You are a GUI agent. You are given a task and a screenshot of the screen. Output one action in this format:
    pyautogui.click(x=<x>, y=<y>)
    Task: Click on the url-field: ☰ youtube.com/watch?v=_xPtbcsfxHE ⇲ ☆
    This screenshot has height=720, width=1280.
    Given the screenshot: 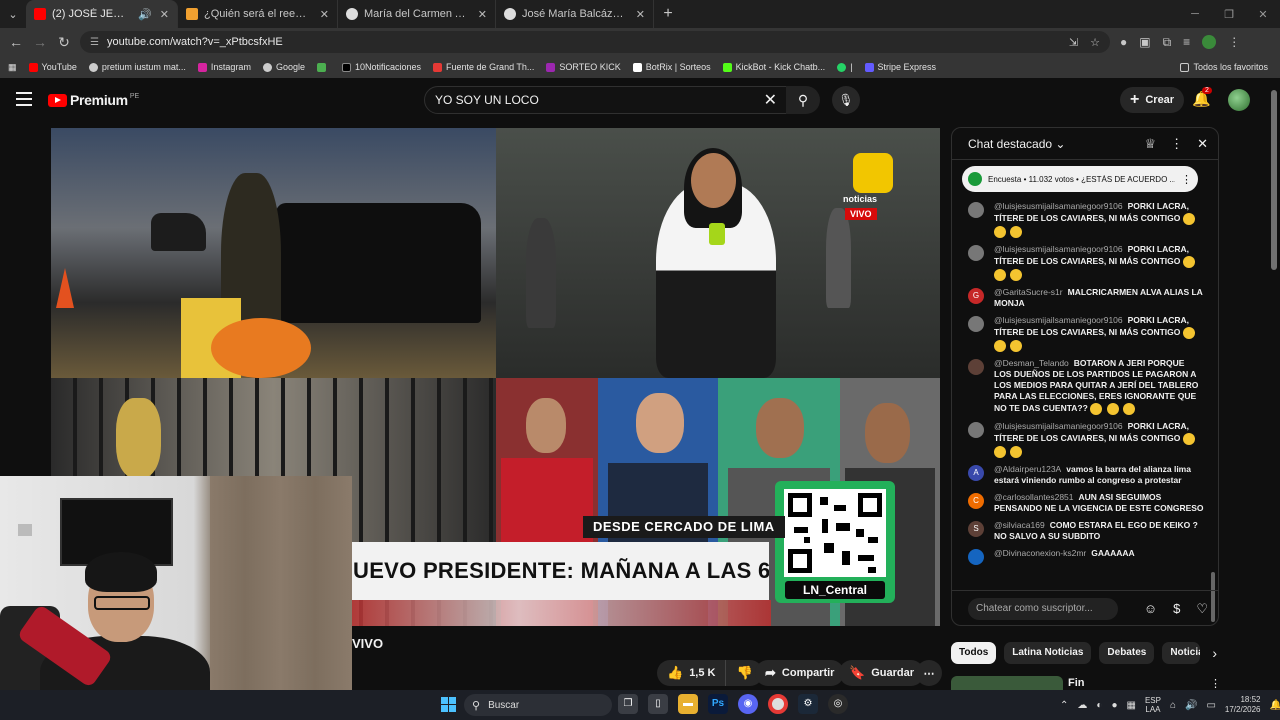 What is the action you would take?
    pyautogui.click(x=595, y=42)
    